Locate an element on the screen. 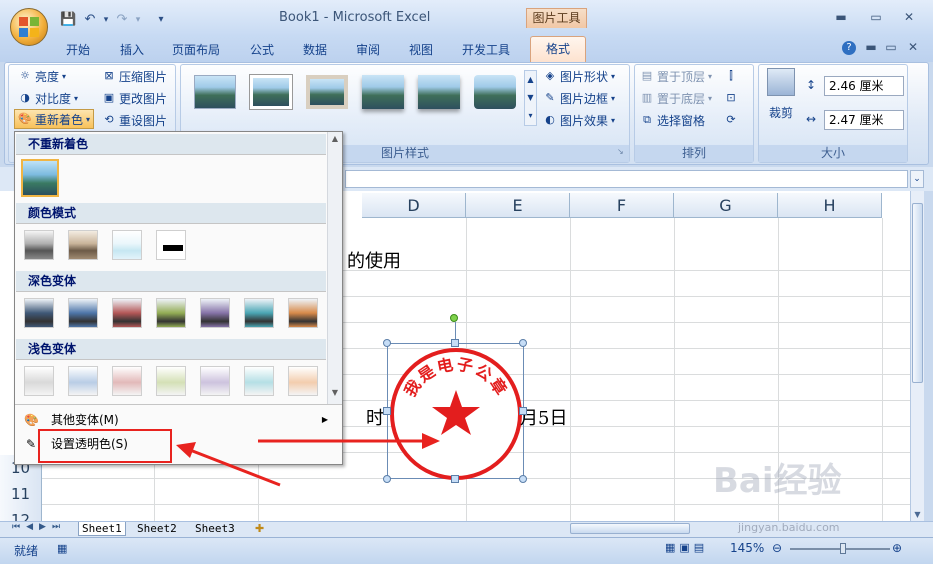  workbook-restore-button: ▭ is located at coordinates (891, 47).